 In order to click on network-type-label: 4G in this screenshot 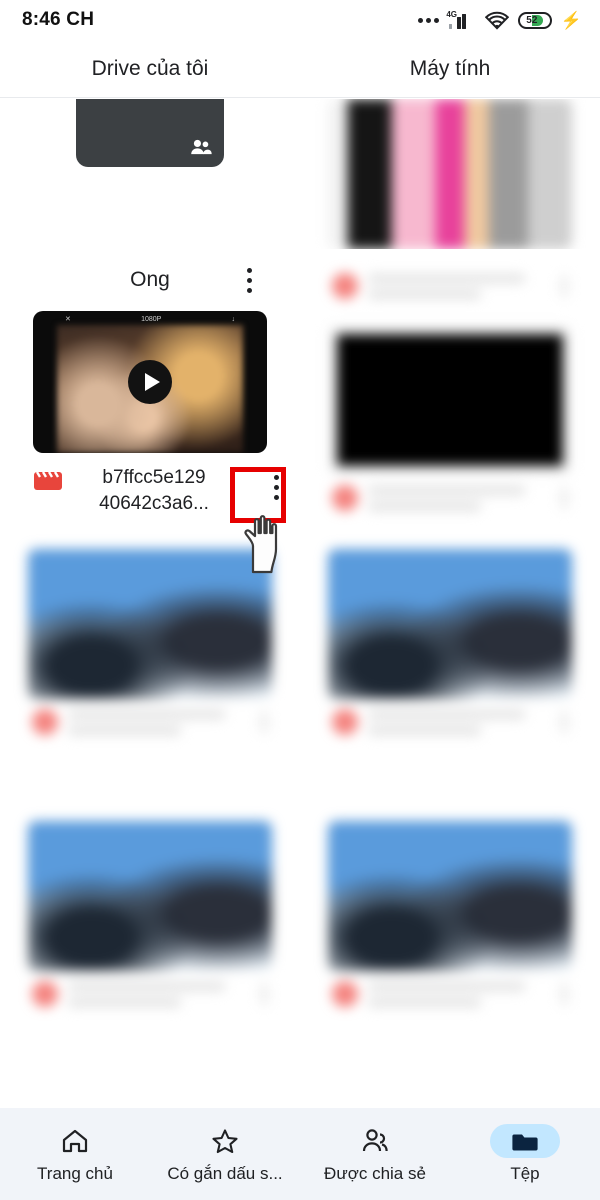, I will do `click(451, 14)`.